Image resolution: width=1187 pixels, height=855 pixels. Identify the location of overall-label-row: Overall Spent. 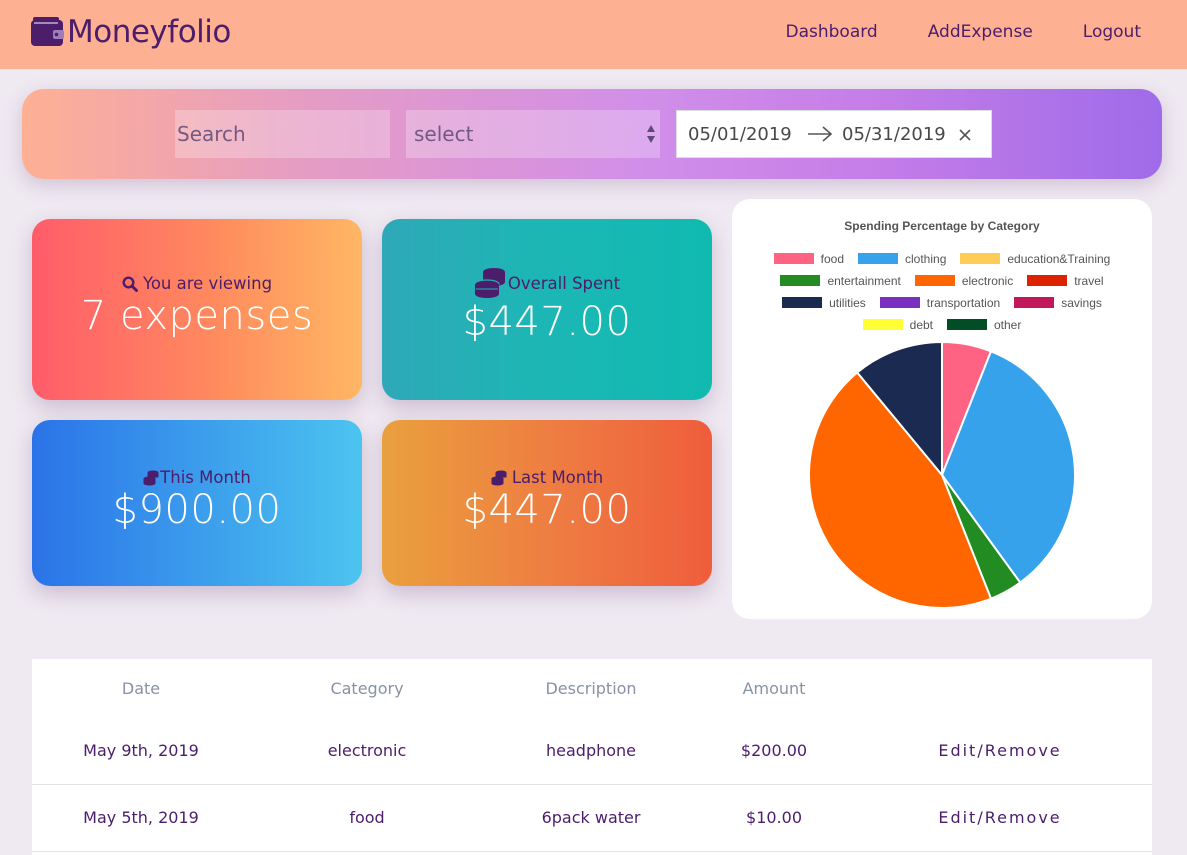
(547, 283).